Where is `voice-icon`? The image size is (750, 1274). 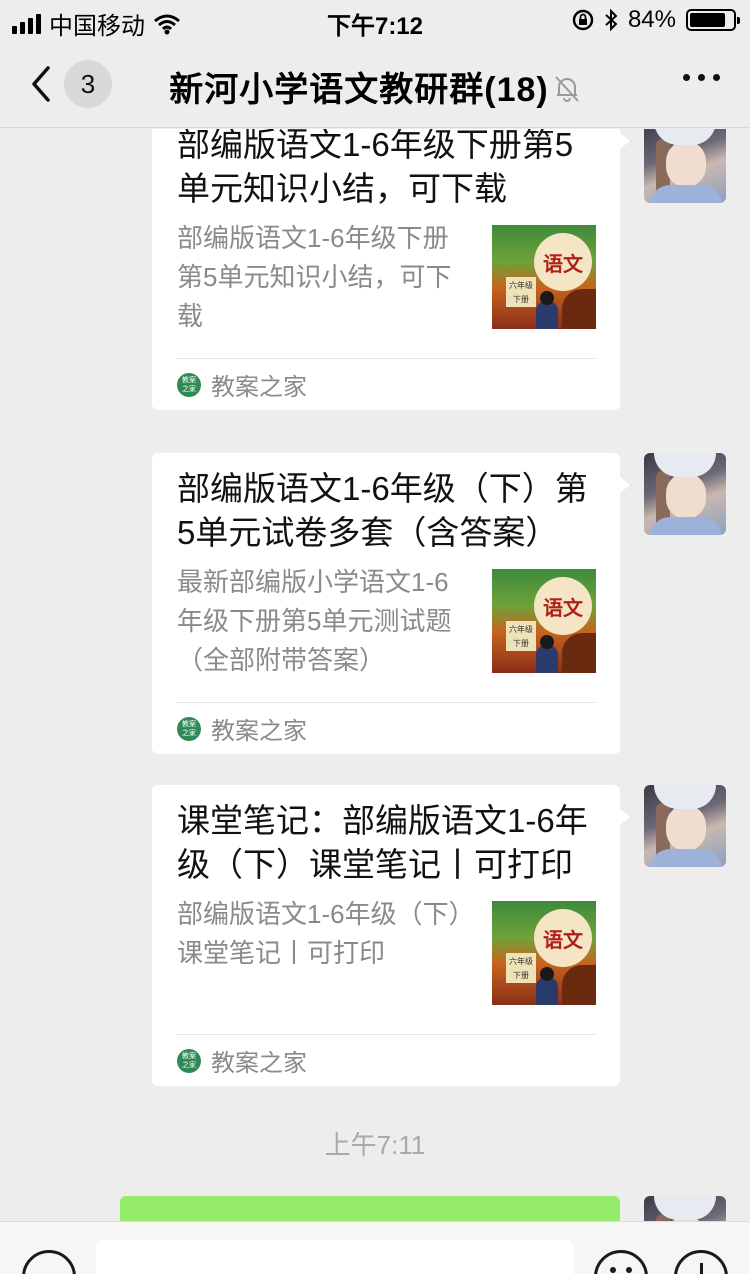
voice-icon is located at coordinates (49, 1262).